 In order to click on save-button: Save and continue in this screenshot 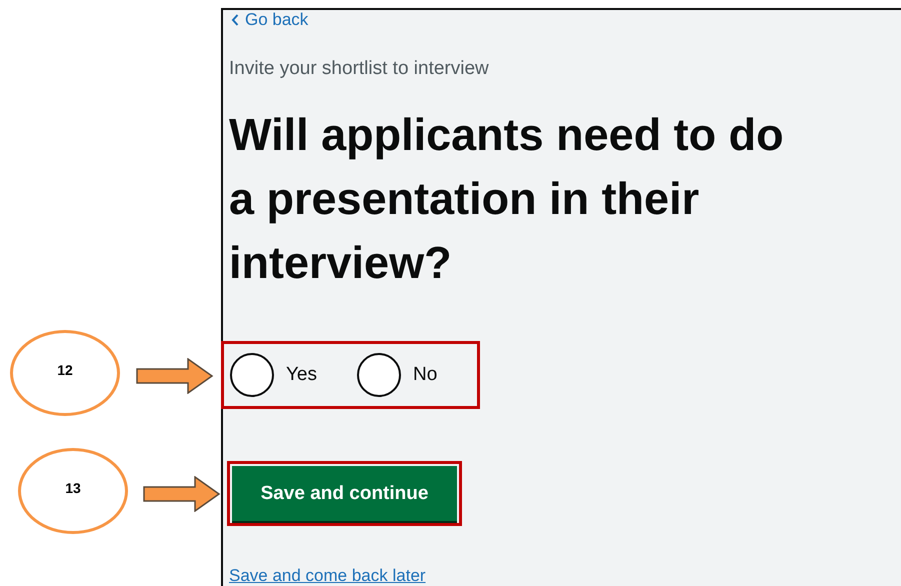, I will do `click(344, 493)`.